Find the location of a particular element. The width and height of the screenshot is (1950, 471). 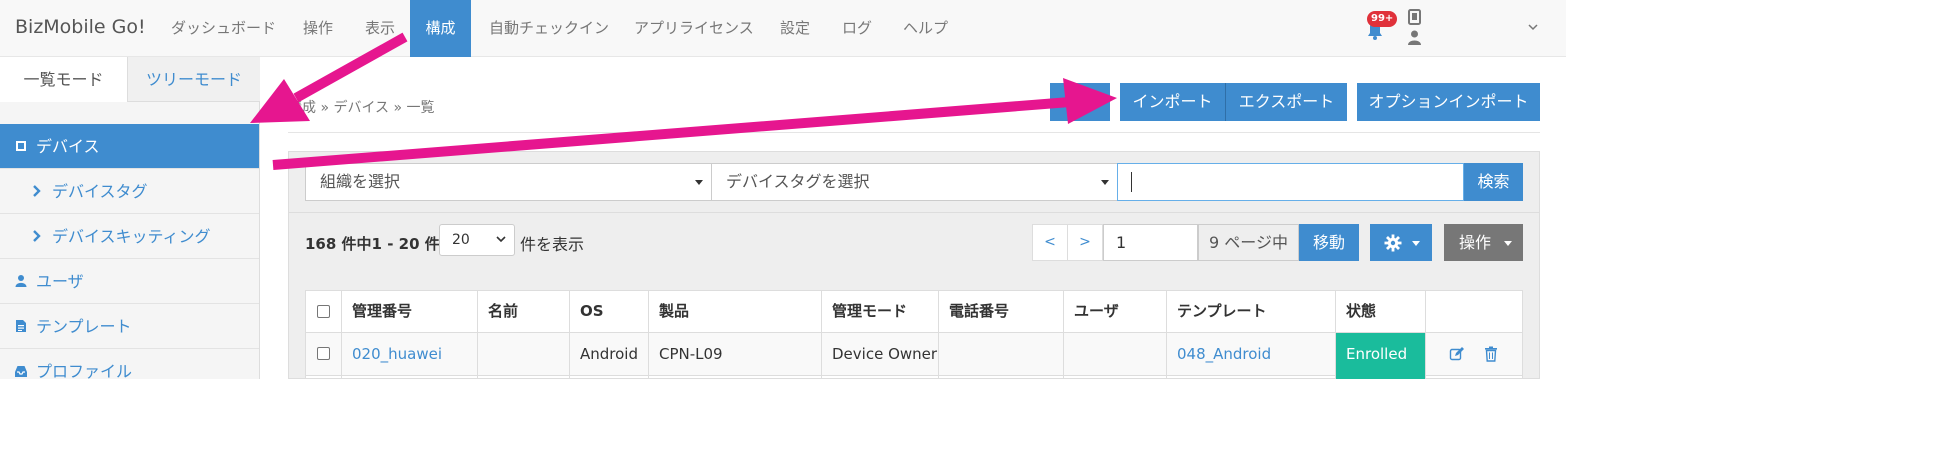

sidebar-item-devices: デバイス is located at coordinates (129, 146).